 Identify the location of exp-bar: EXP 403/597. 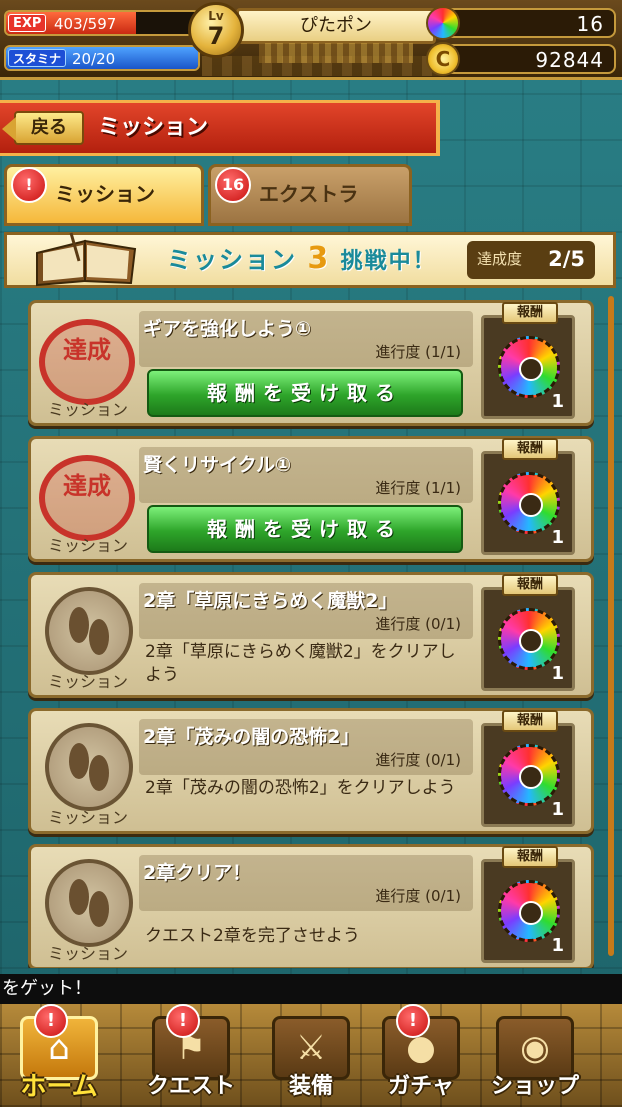
(102, 23).